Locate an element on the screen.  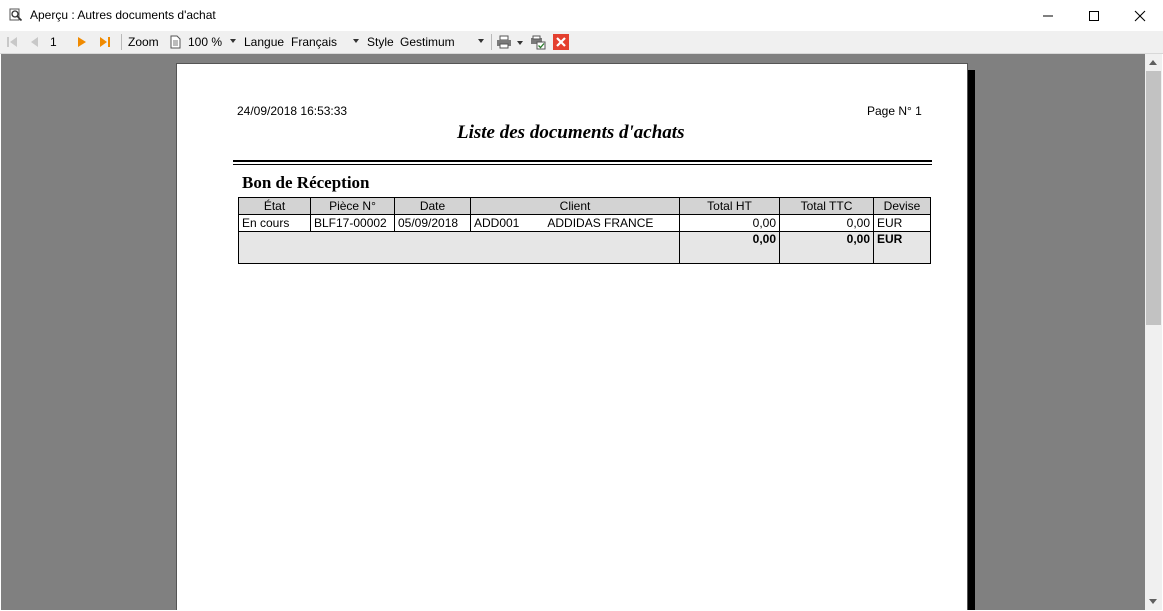
cell-date: 05/09/2018 is located at coordinates (432, 223).